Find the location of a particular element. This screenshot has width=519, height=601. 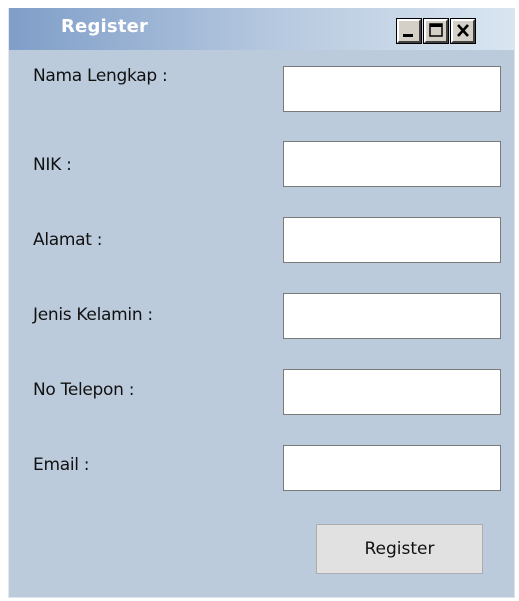

phone-label: No Telepon : is located at coordinates (84, 390).